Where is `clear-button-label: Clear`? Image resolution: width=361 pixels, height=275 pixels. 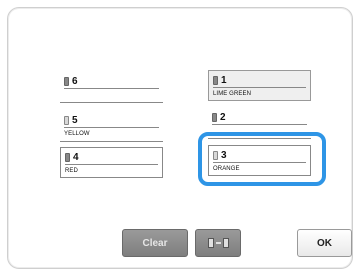 clear-button-label: Clear is located at coordinates (155, 243).